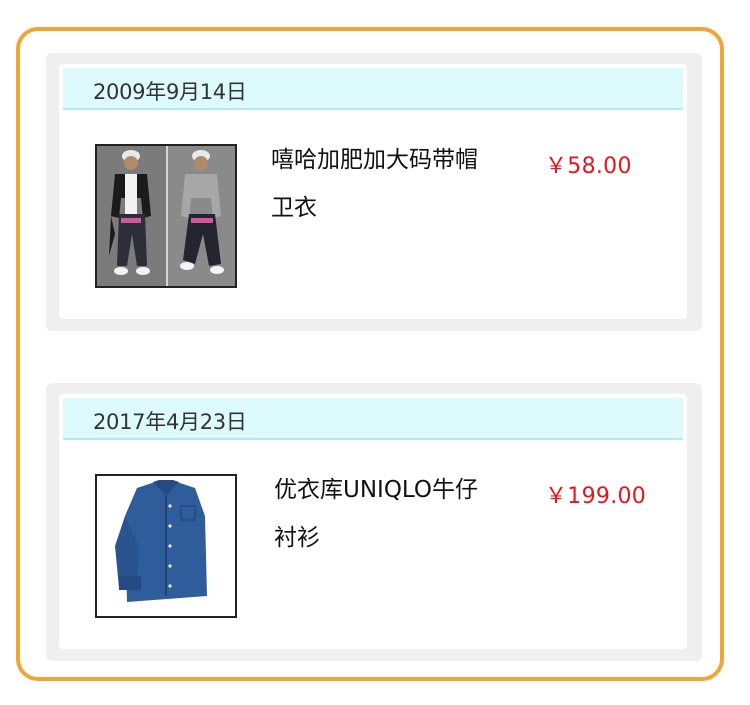  What do you see at coordinates (373, 419) in the screenshot?
I see `order-date-bar: 2017年4月23日` at bounding box center [373, 419].